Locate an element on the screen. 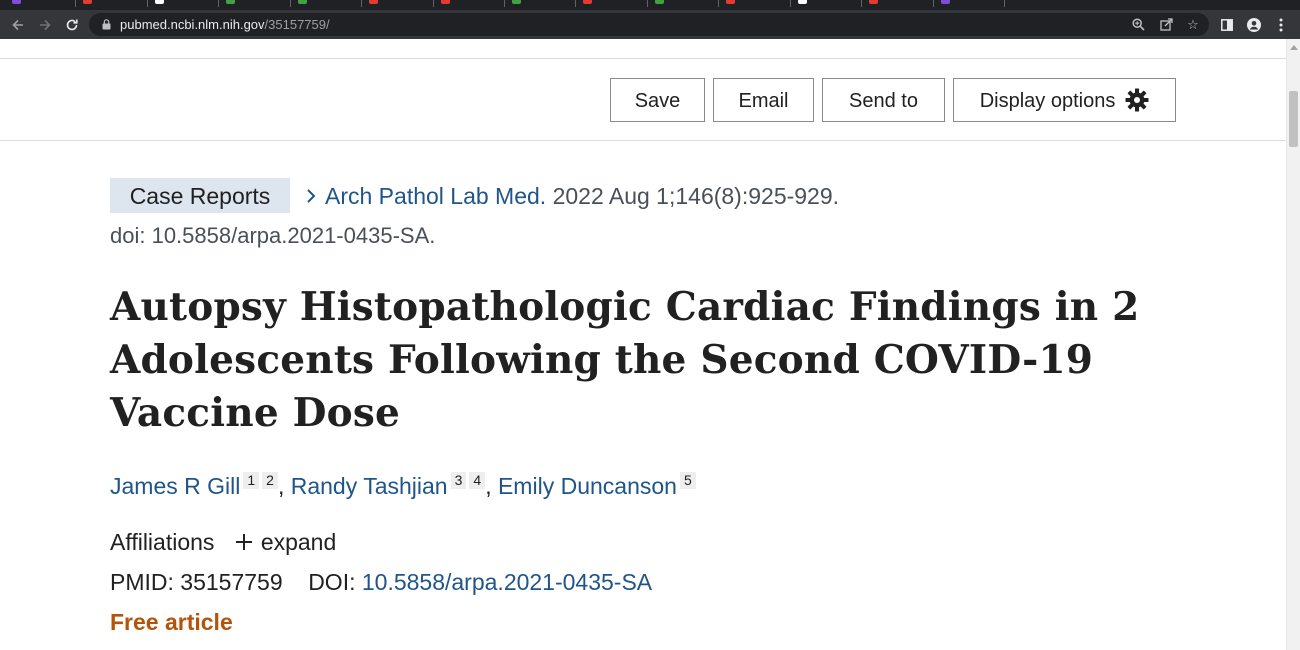 The width and height of the screenshot is (1300, 650). doi-link: 10.5858/arpa.2021-0435-SA is located at coordinates (507, 582).